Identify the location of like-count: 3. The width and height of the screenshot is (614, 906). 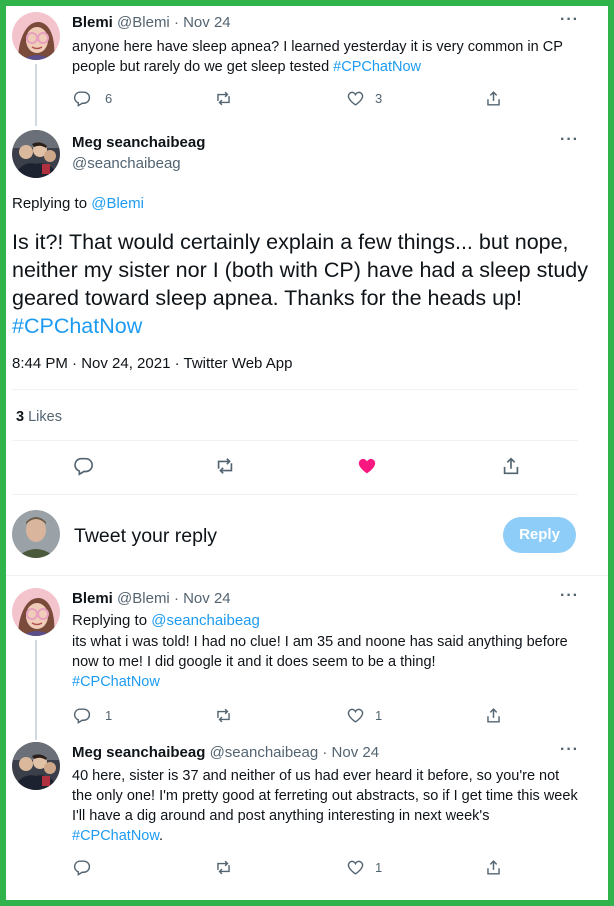
(379, 98).